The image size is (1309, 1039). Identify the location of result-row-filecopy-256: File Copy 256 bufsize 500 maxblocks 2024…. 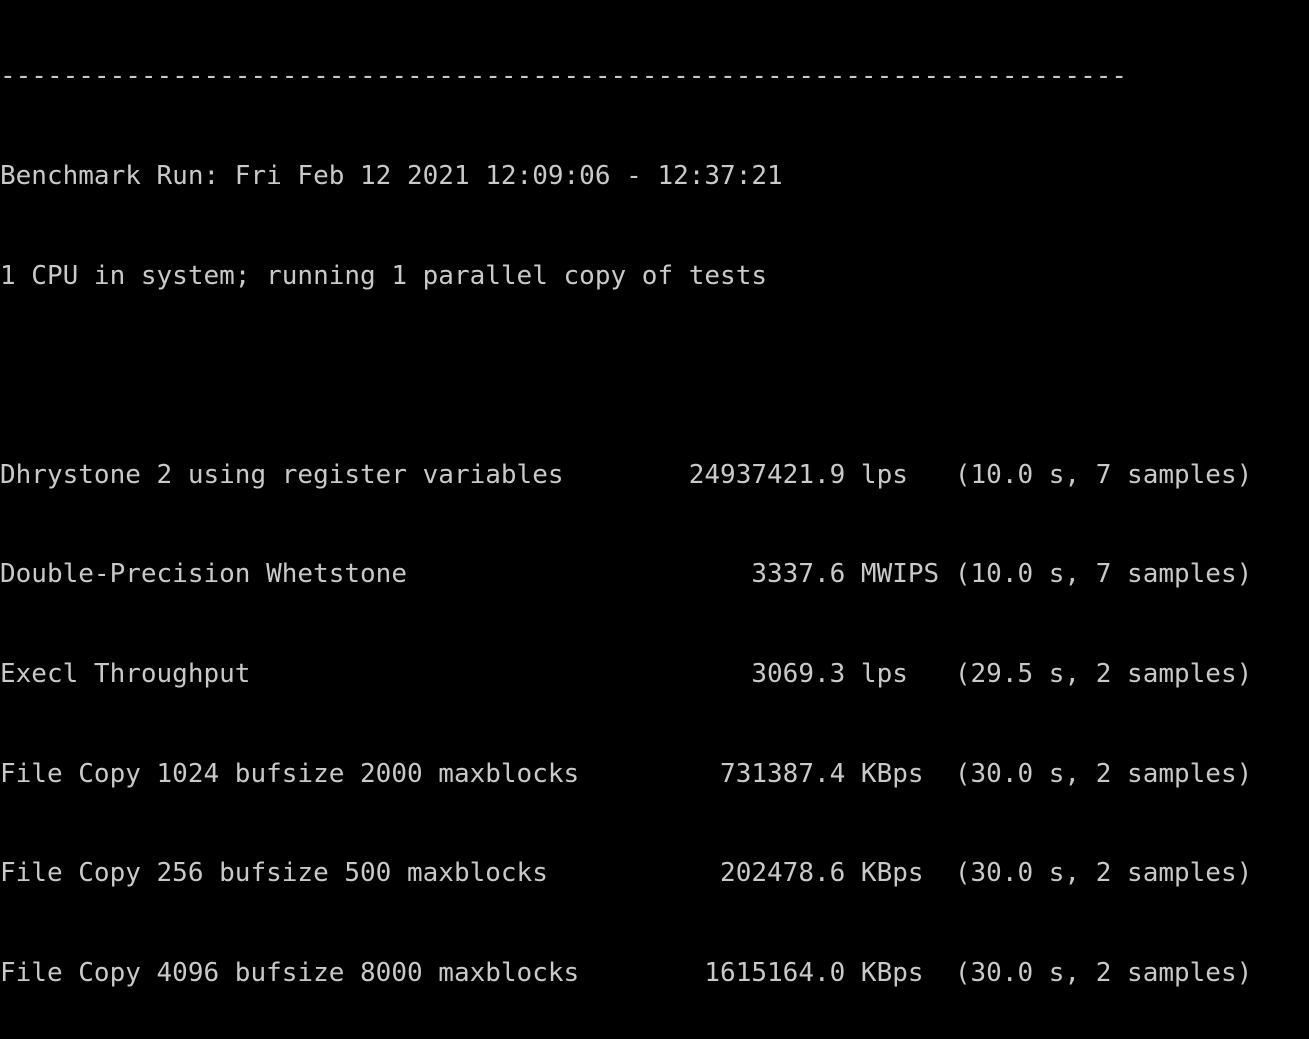
(626, 873).